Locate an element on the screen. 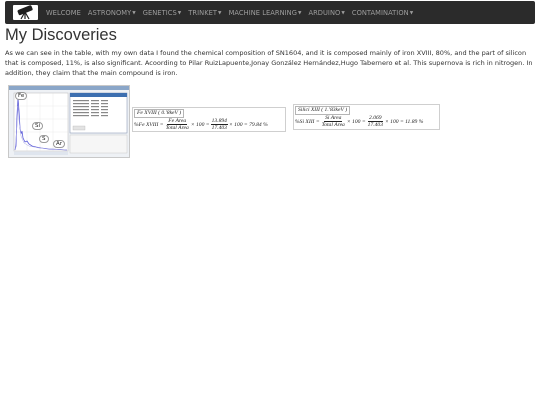  nav-label: MACHINE LEARNING is located at coordinates (262, 12).